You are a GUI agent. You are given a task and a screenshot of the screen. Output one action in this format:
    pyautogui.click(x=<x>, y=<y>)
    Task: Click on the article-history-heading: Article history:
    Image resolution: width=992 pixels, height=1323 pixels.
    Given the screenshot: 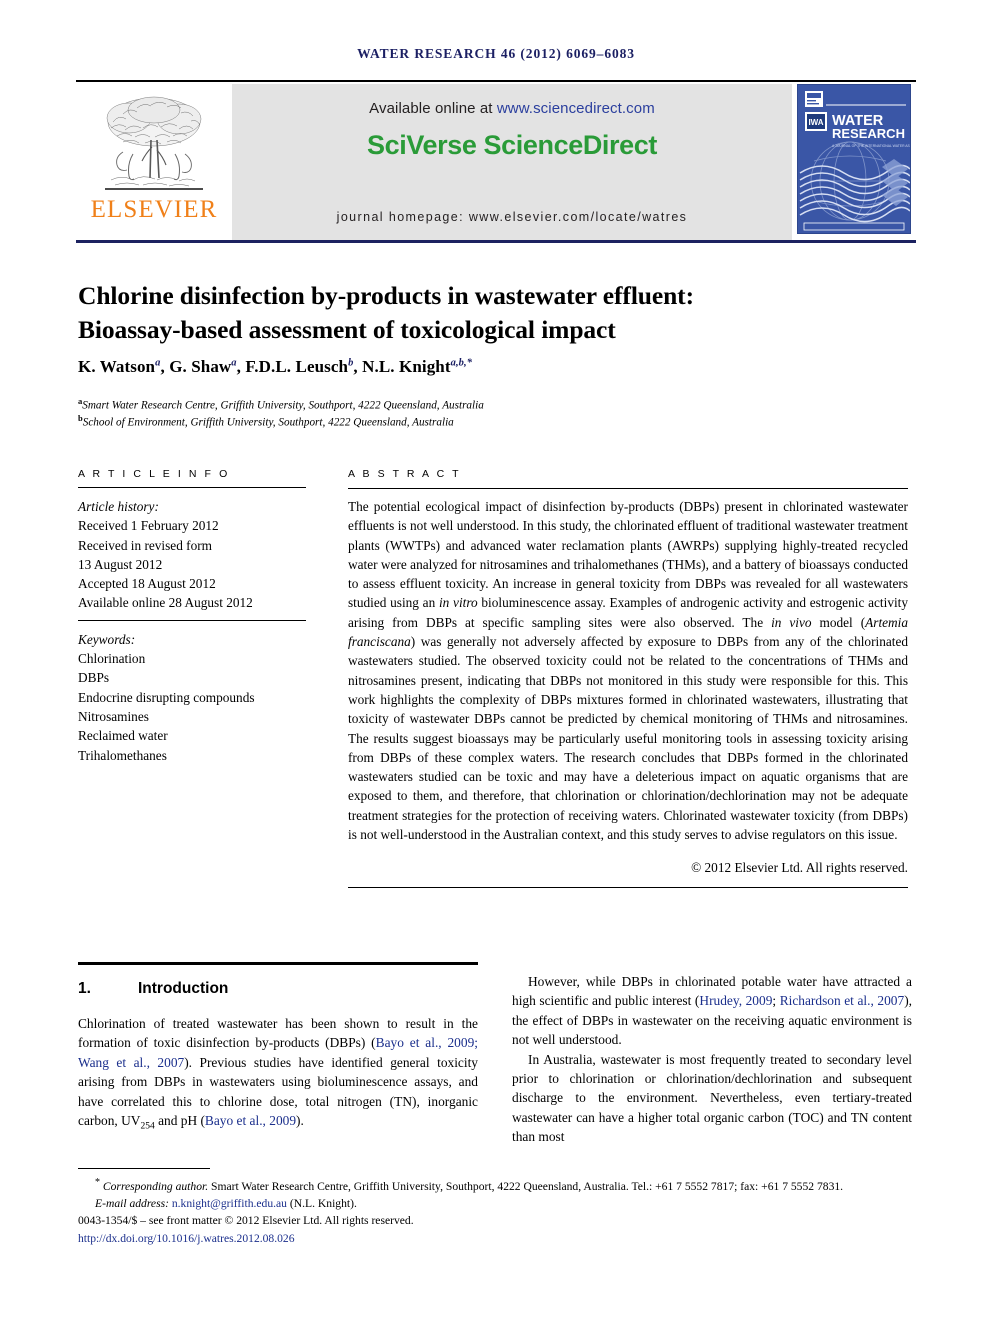 What is the action you would take?
    pyautogui.click(x=118, y=506)
    